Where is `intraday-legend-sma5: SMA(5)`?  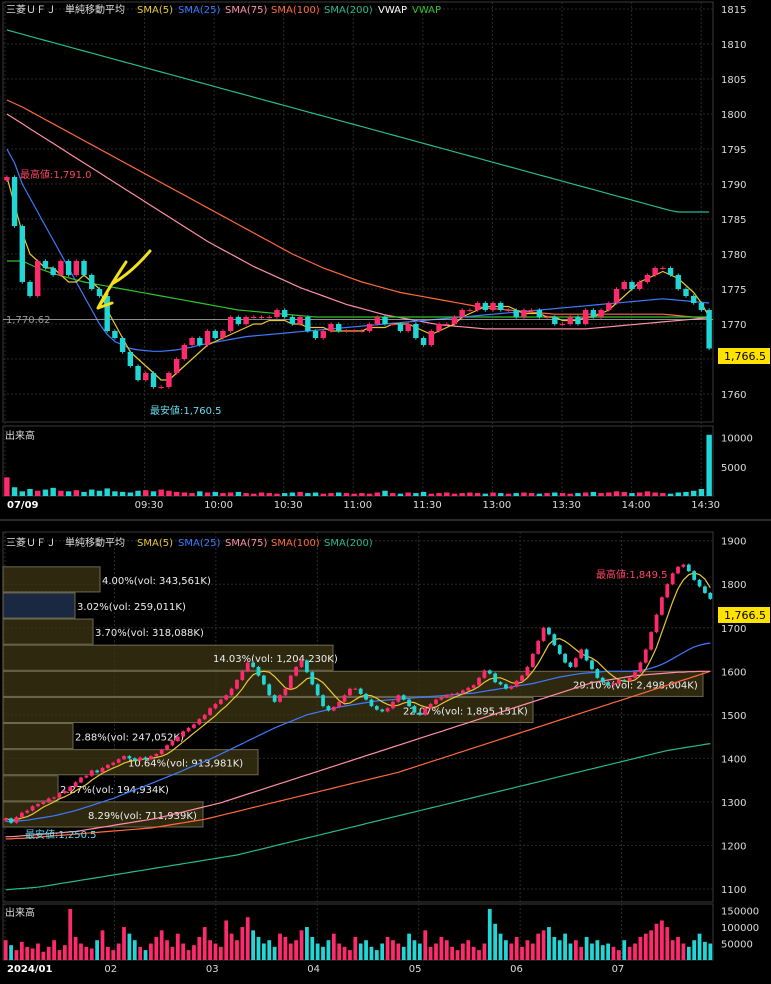
intraday-legend-sma5: SMA(5) is located at coordinates (155, 10).